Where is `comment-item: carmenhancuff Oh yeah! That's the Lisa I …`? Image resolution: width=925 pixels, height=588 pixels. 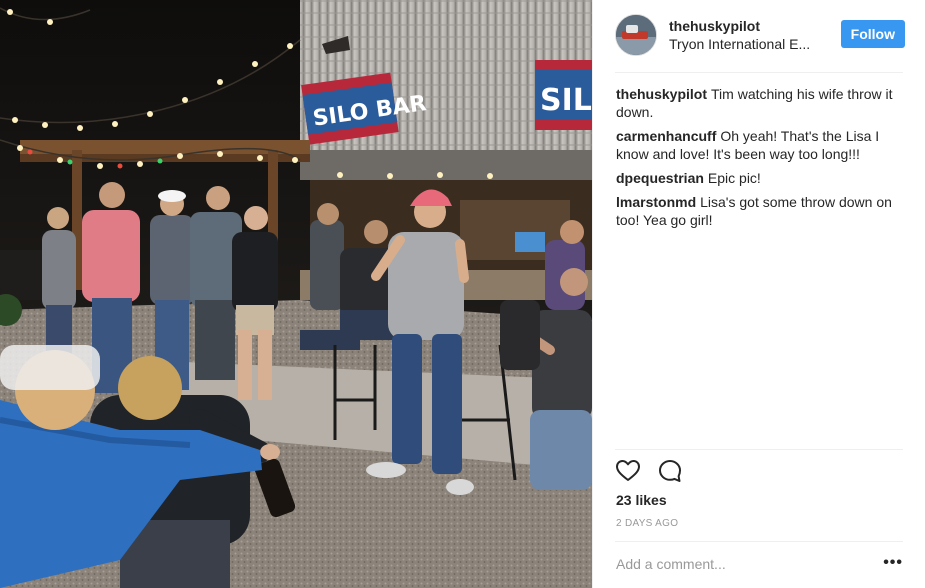 comment-item: carmenhancuff Oh yeah! That's the Lisa I … is located at coordinates (761, 145).